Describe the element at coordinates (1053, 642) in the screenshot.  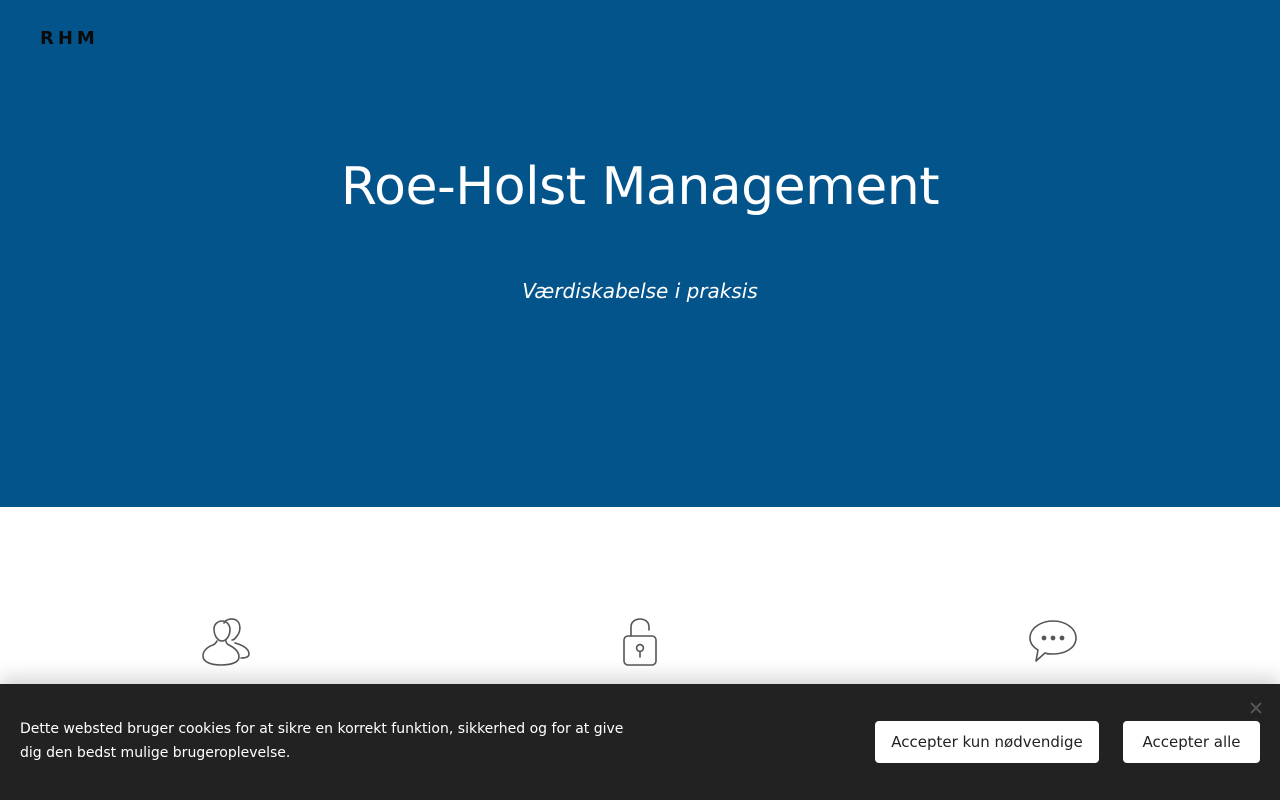
I see `chat-icon` at that location.